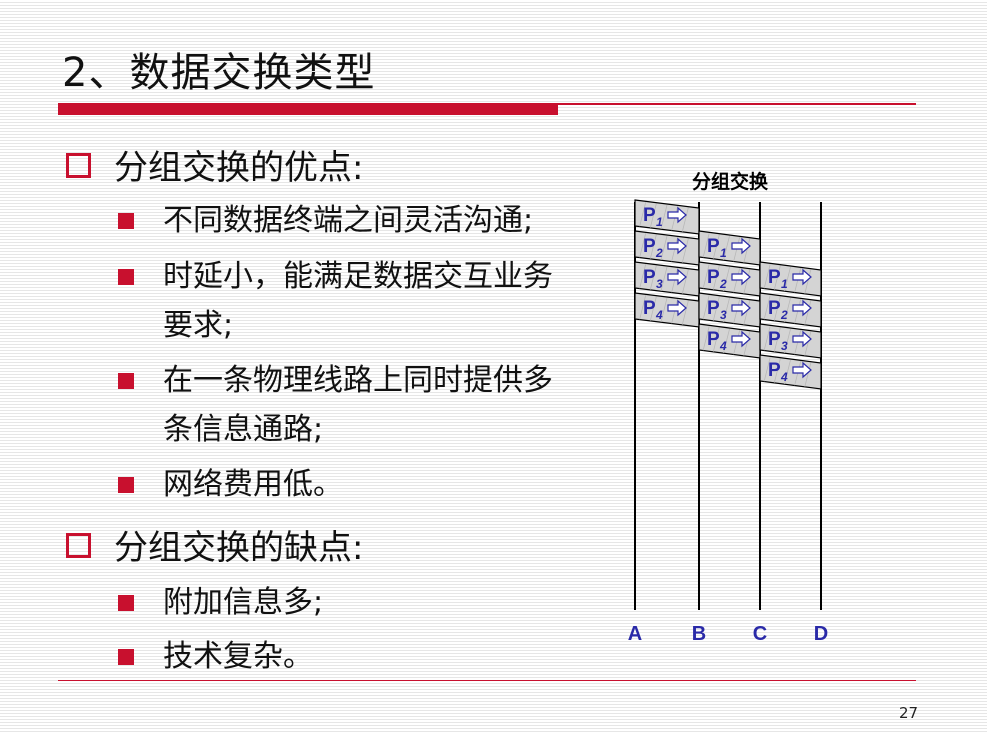  Describe the element at coordinates (729, 310) in the screenshot. I see `packet-p3-hop-2: P3` at that location.